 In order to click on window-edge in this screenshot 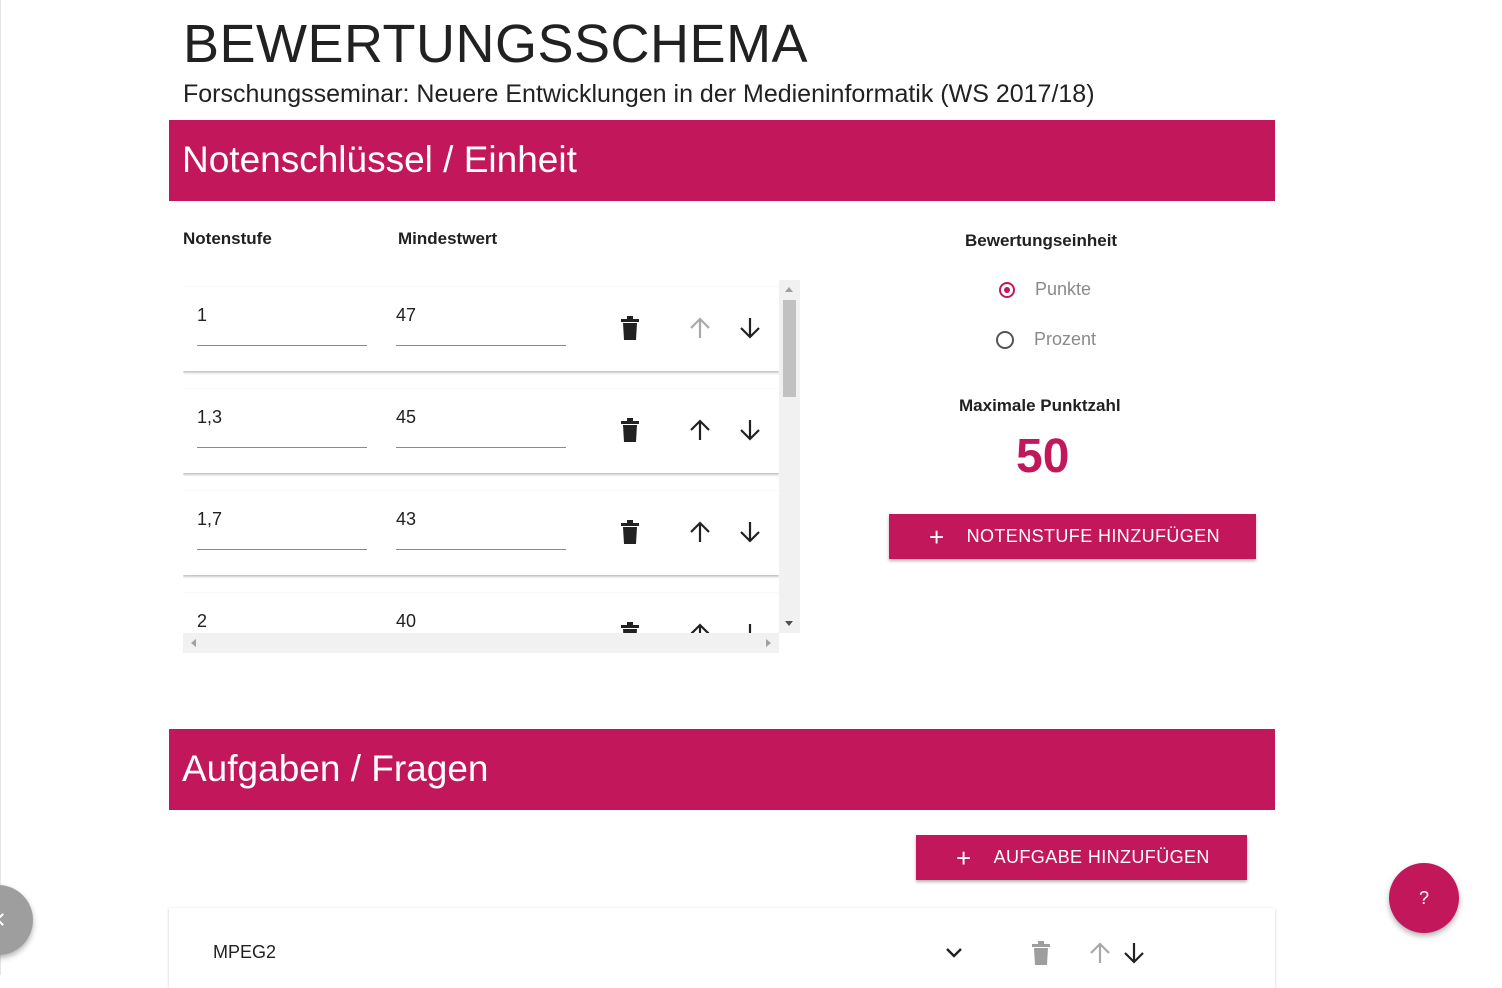, I will do `click(0, 487)`.